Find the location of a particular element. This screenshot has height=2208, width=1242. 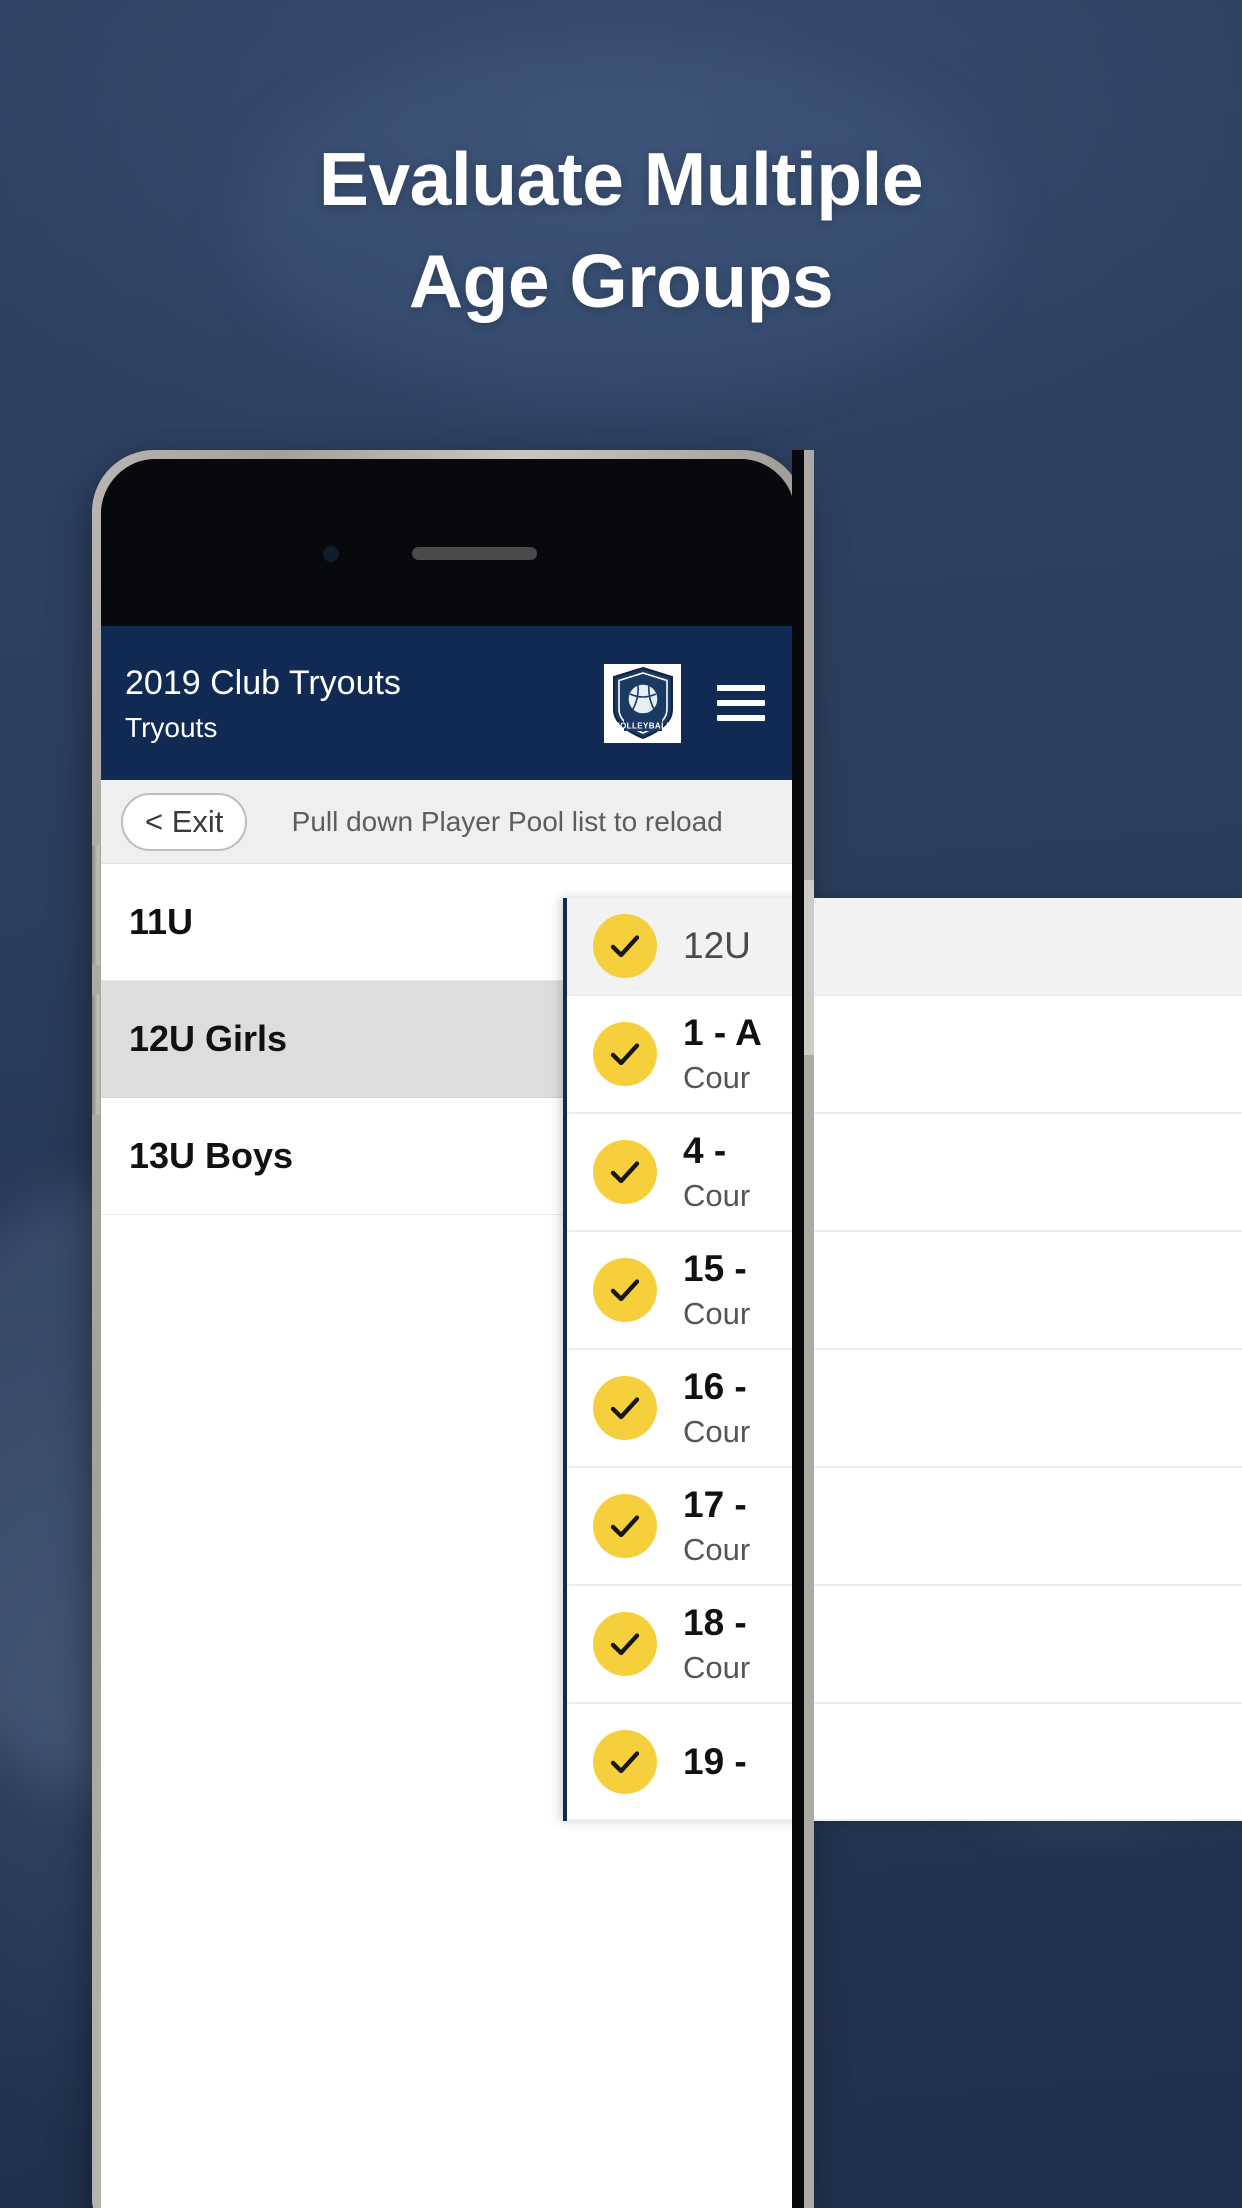

drawer-item: 17 - Cour is located at coordinates (904, 1527).